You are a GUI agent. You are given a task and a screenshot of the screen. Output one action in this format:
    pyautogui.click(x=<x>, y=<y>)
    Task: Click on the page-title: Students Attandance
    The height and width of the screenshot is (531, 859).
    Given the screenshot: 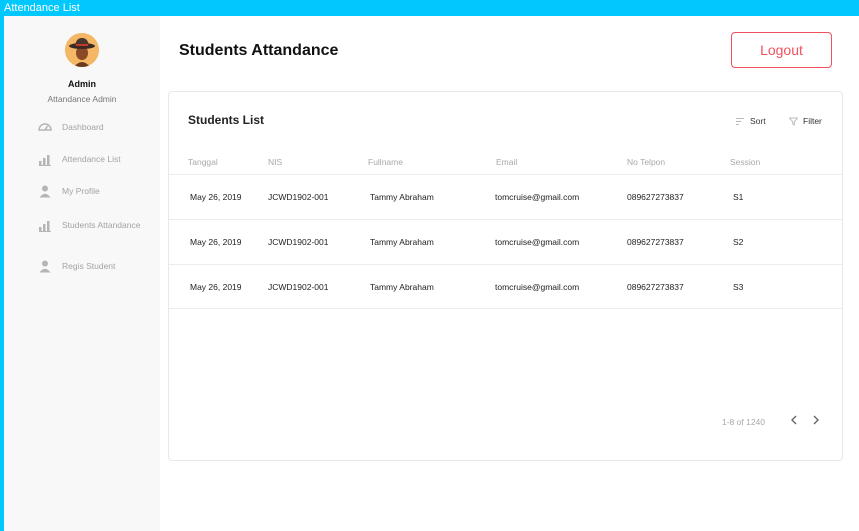 What is the action you would take?
    pyautogui.click(x=259, y=50)
    